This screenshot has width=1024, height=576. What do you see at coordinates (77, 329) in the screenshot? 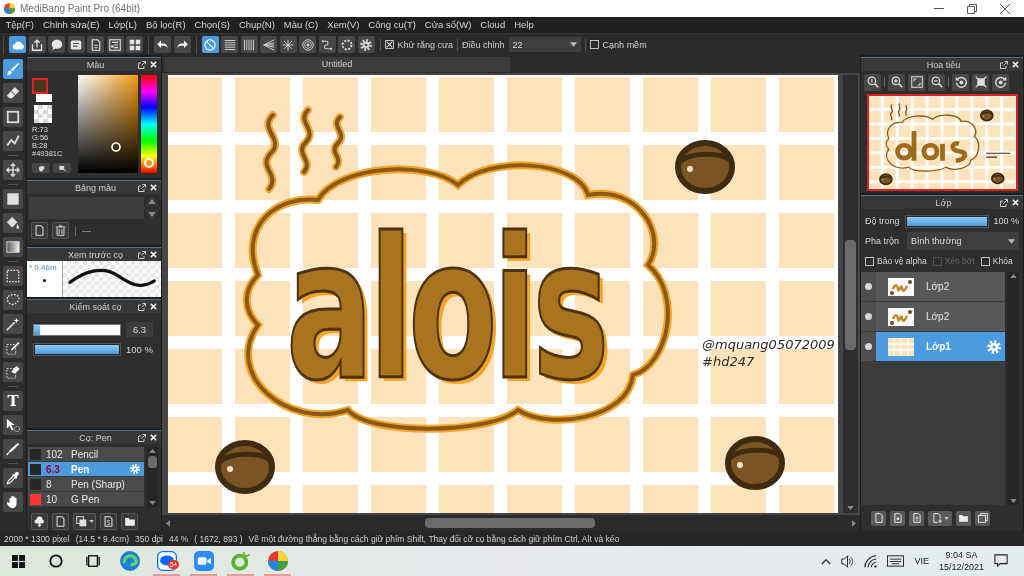
I see `slider-track` at bounding box center [77, 329].